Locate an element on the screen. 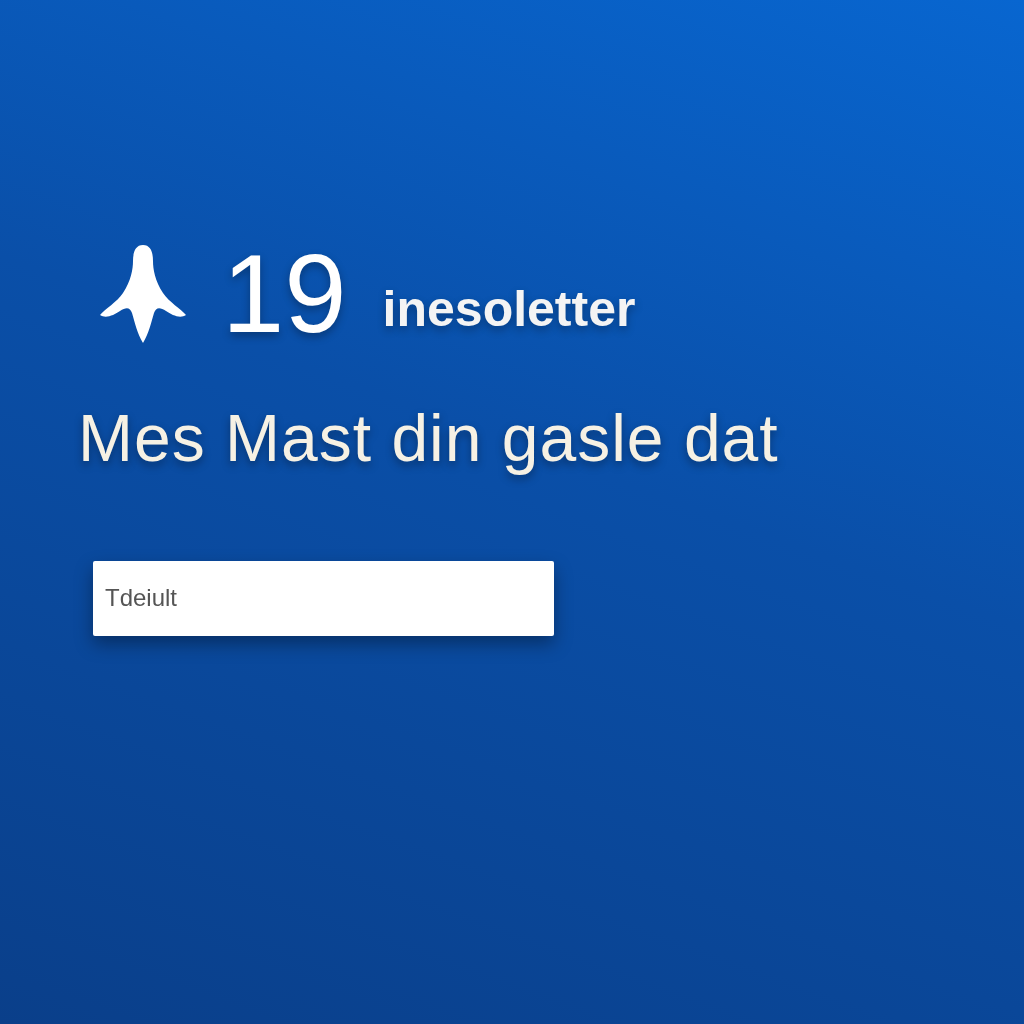  figure-icon is located at coordinates (143, 294).